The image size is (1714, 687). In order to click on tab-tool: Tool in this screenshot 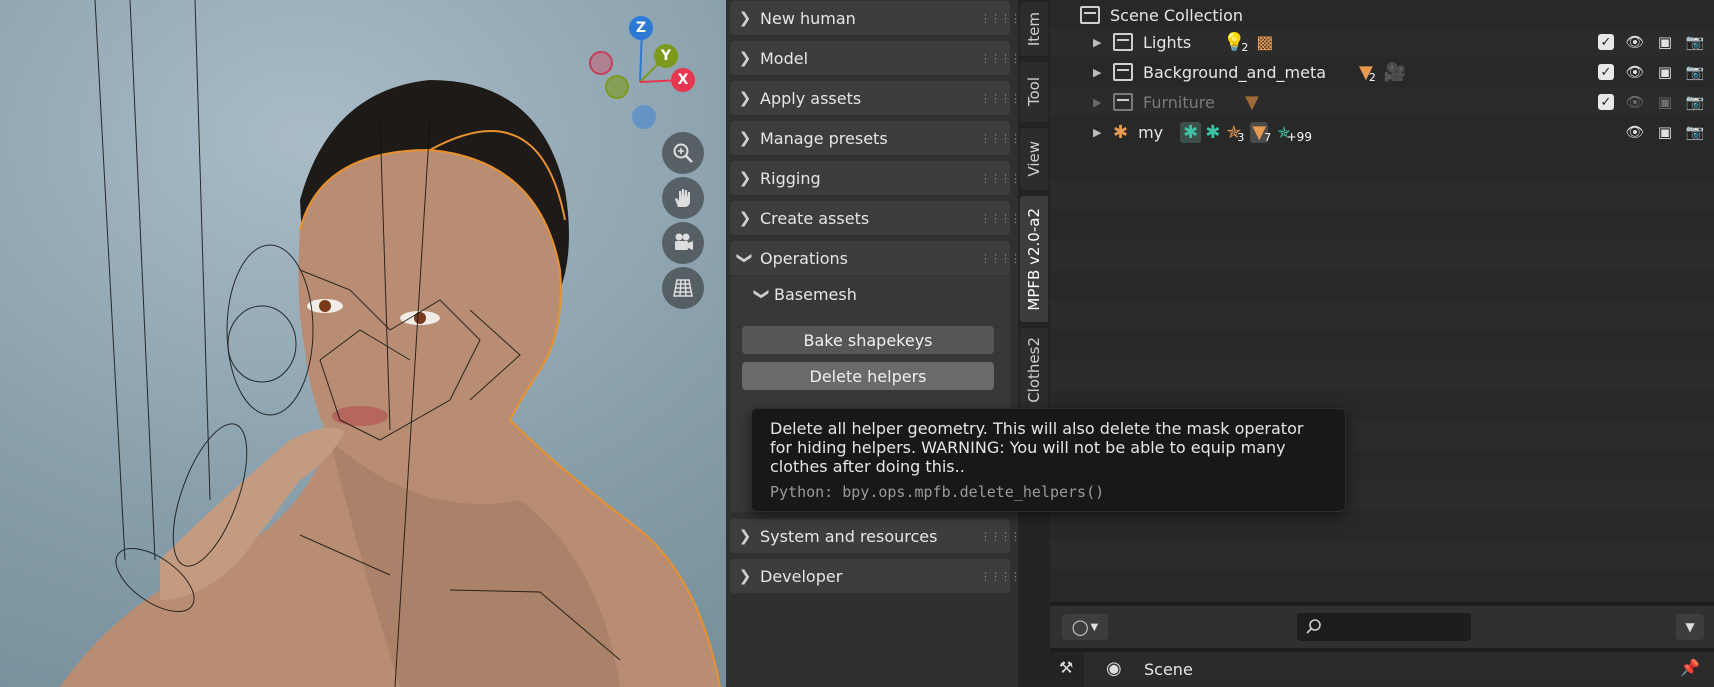, I will do `click(1034, 92)`.